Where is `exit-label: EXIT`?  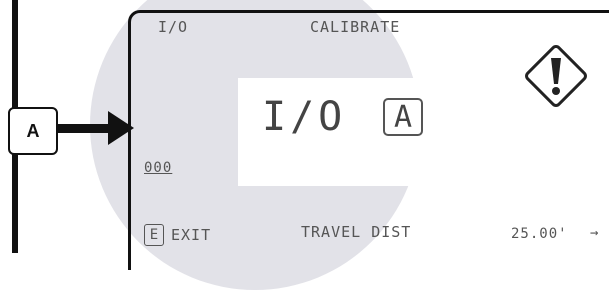
exit-label: EXIT is located at coordinates (191, 235).